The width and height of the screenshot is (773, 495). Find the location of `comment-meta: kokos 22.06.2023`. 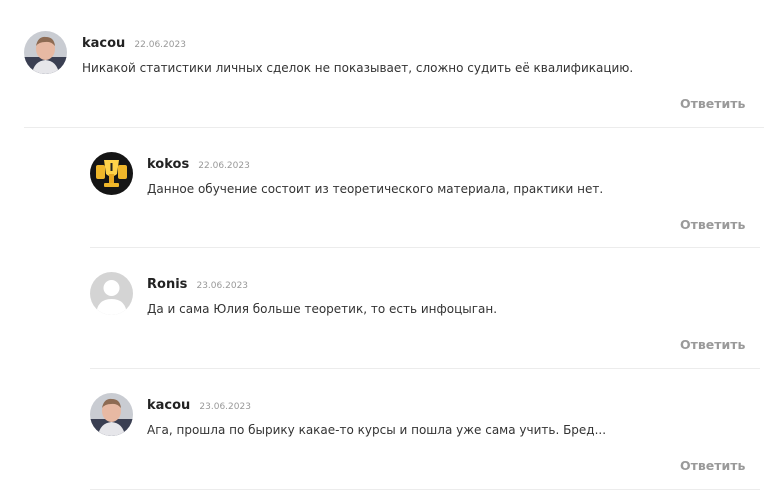

comment-meta: kokos 22.06.2023 is located at coordinates (198, 162).